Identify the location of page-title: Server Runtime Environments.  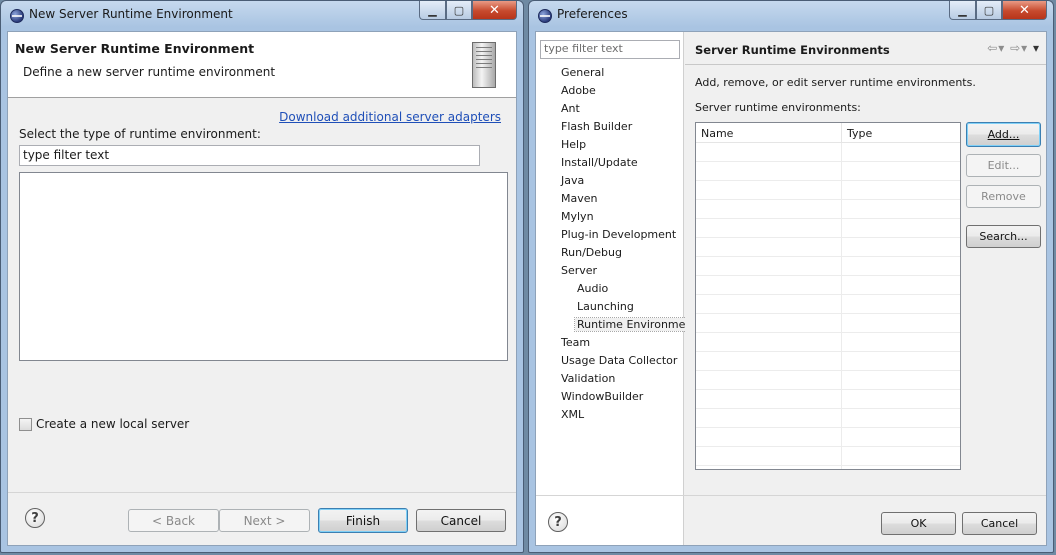
(792, 50).